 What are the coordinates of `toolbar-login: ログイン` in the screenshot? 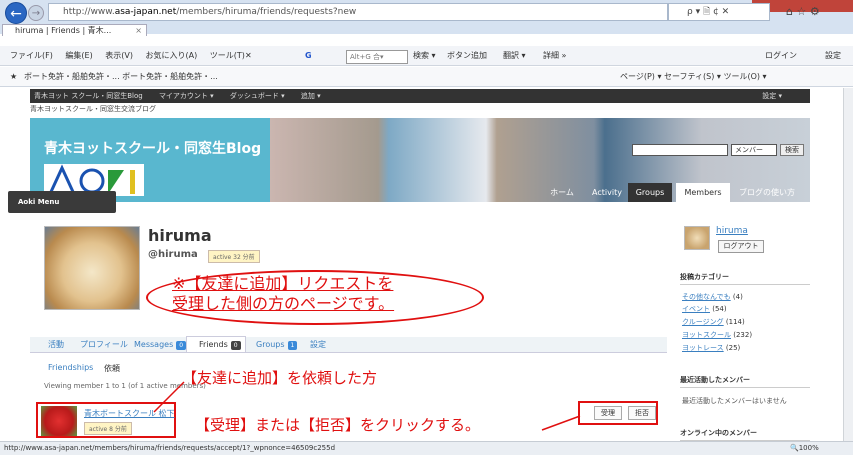 It's located at (785, 56).